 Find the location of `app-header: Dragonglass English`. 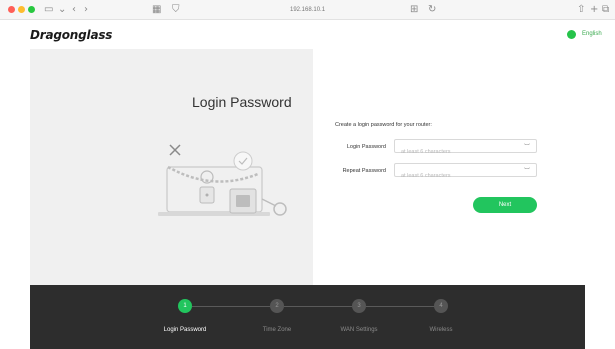

app-header: Dragonglass English is located at coordinates (307, 34).